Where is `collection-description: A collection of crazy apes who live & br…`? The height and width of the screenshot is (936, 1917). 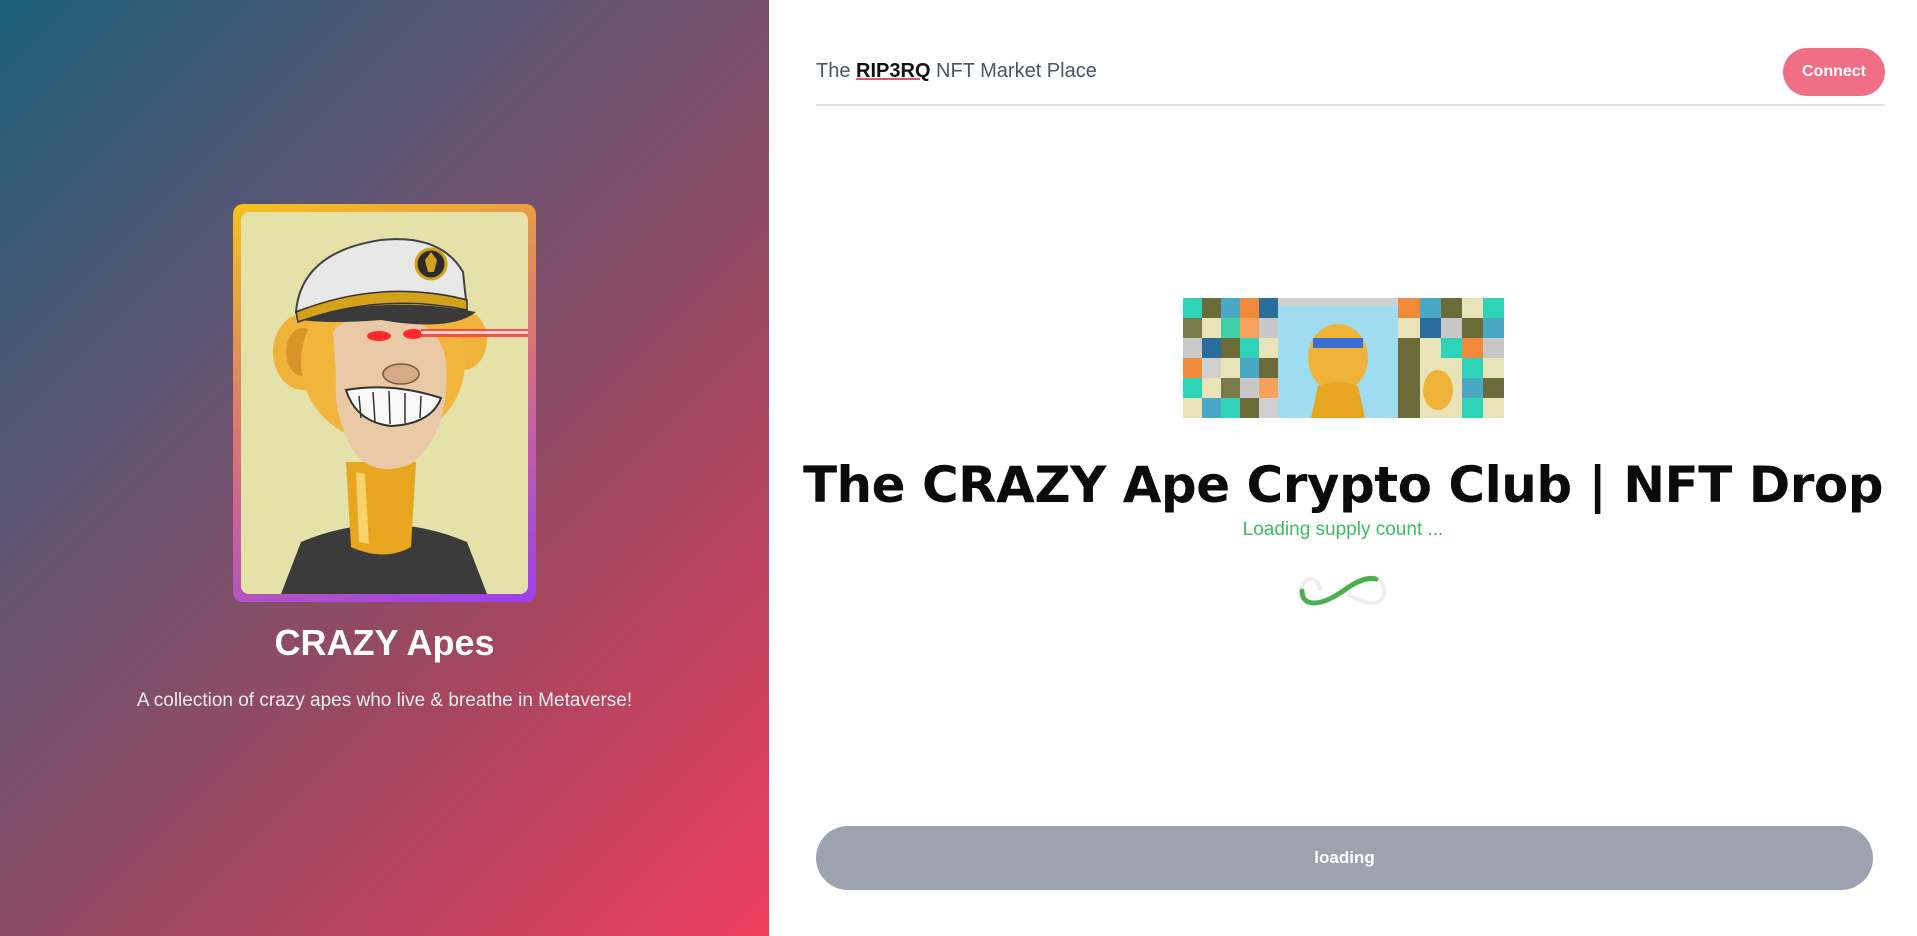
collection-description: A collection of crazy apes who live & br… is located at coordinates (384, 700).